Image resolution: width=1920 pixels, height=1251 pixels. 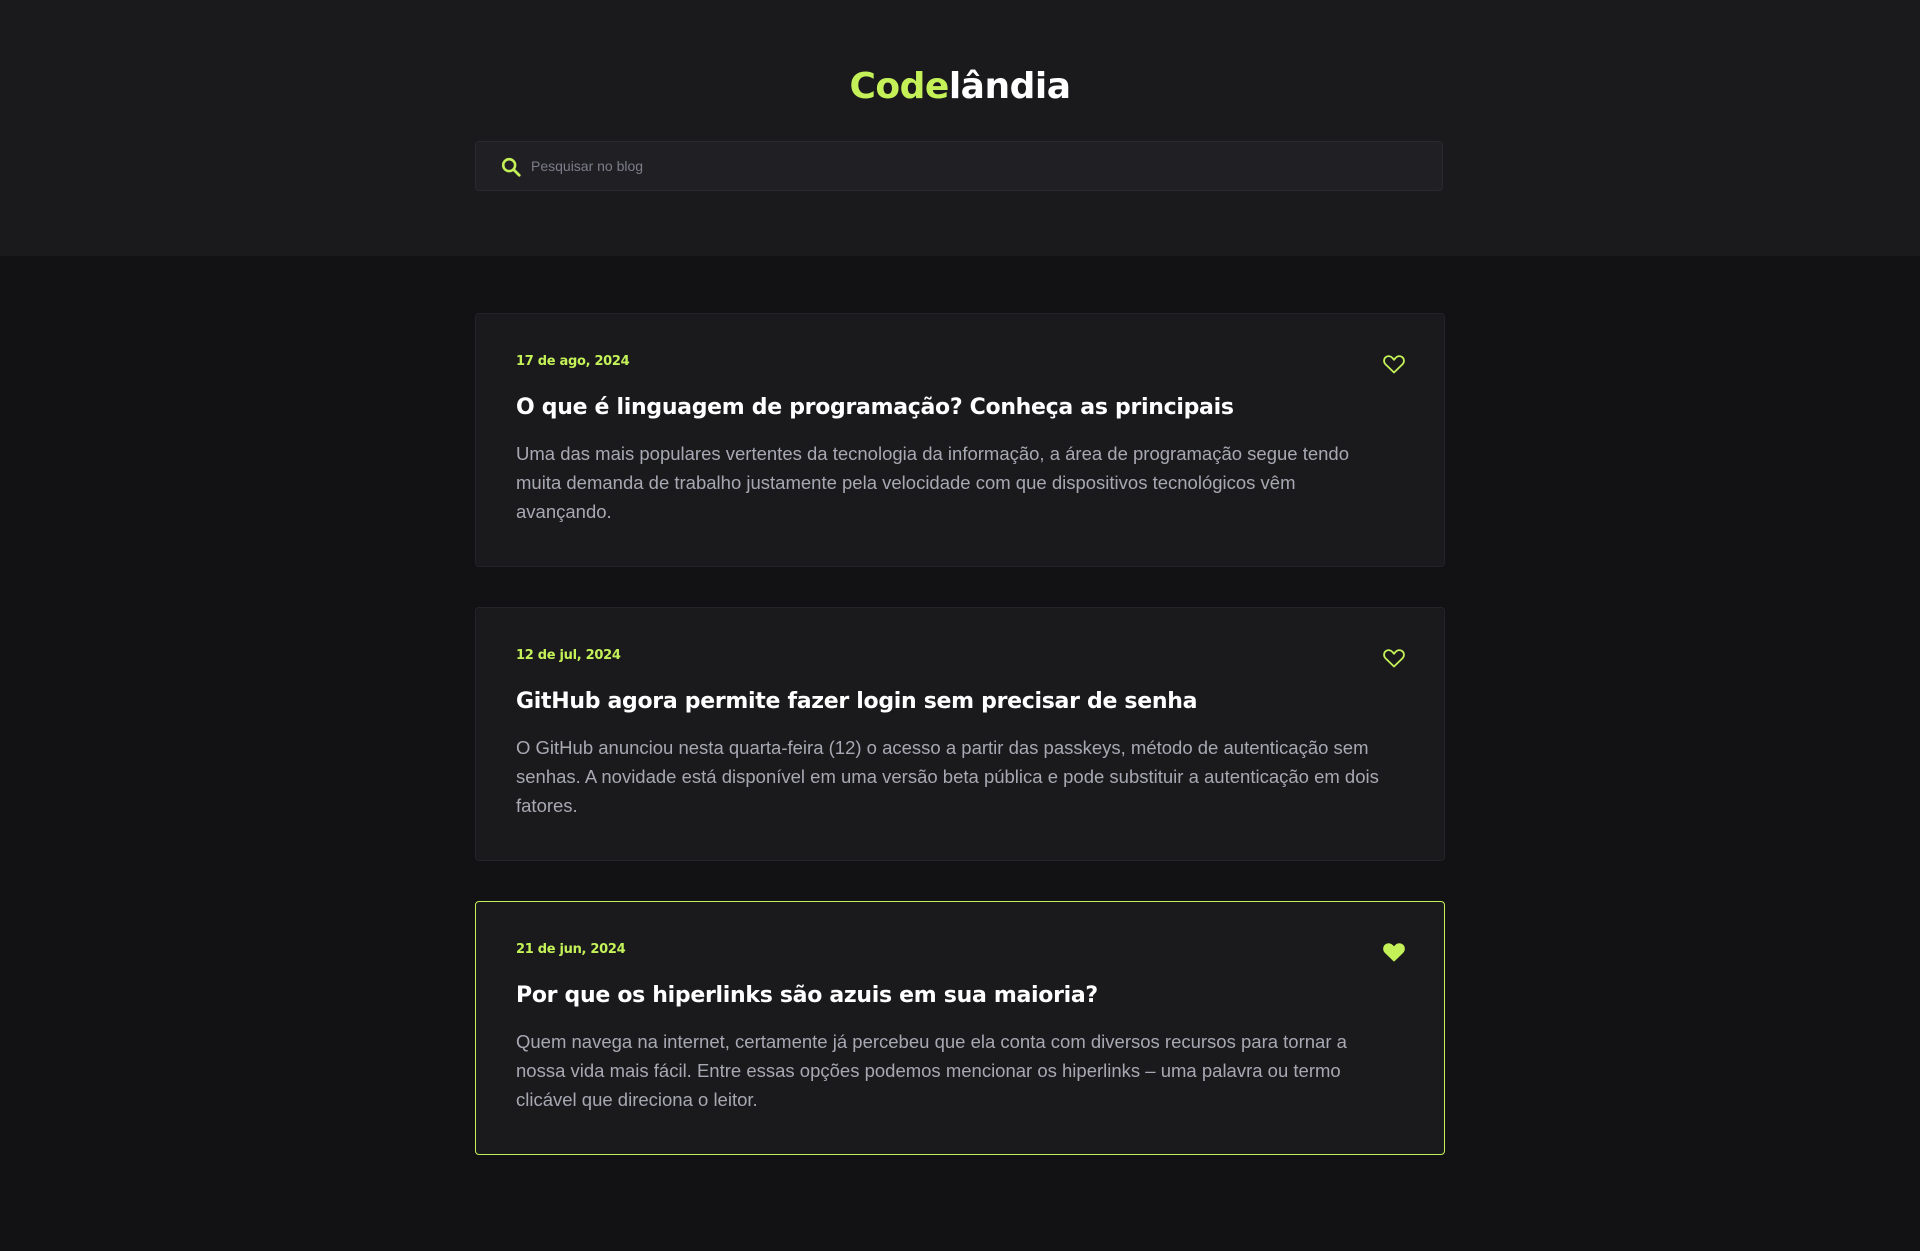 What do you see at coordinates (1394, 952) in the screenshot?
I see `heart-filled-icon` at bounding box center [1394, 952].